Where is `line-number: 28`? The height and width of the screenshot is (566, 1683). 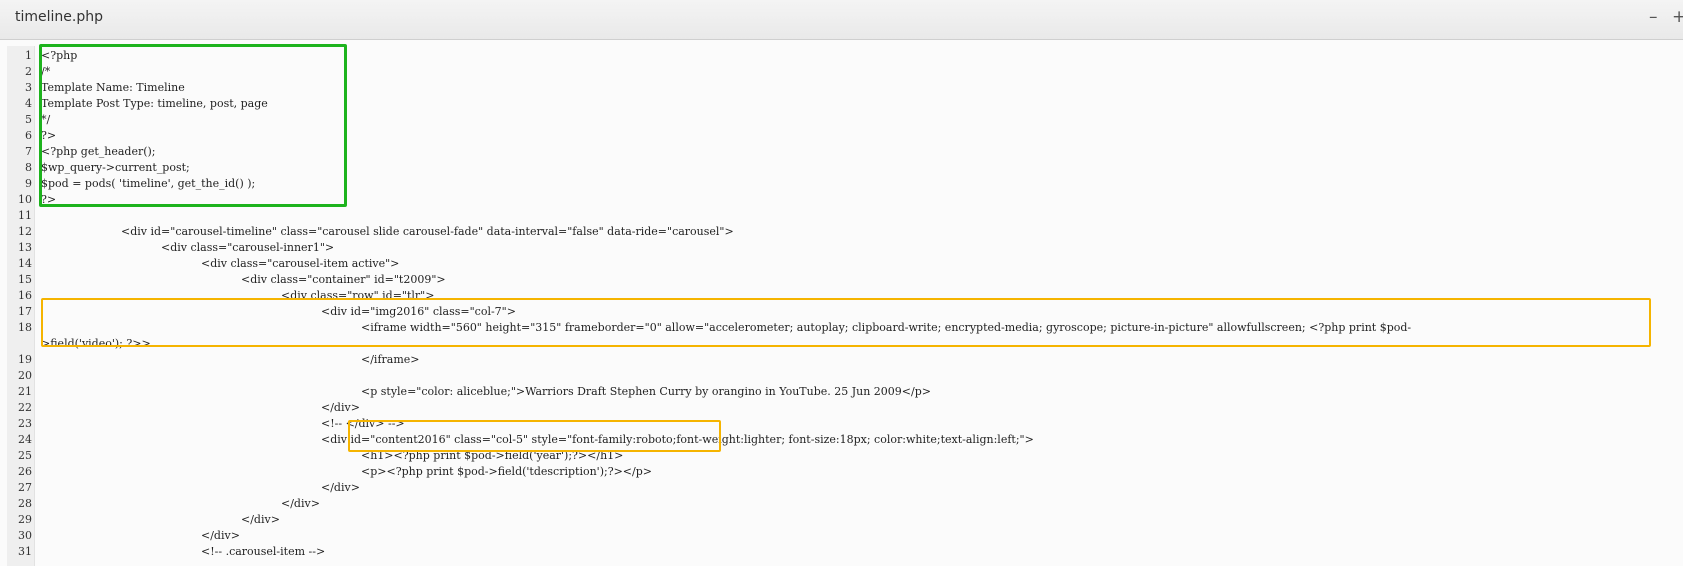
line-number: 28 is located at coordinates (25, 503).